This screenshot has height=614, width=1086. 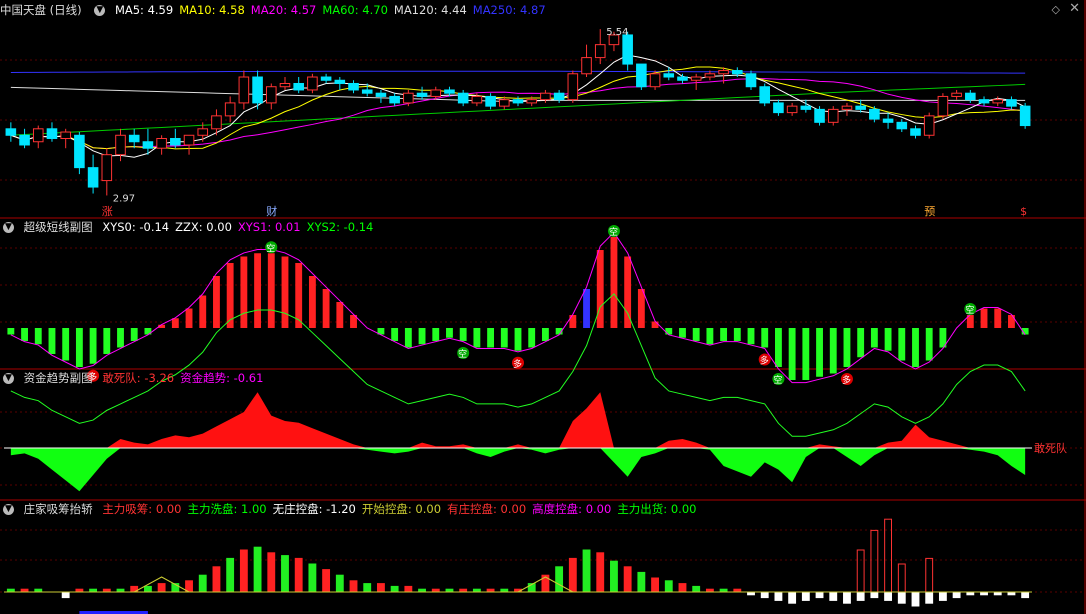 What do you see at coordinates (1056, 9) in the screenshot?
I see `collapse-icon: ◇` at bounding box center [1056, 9].